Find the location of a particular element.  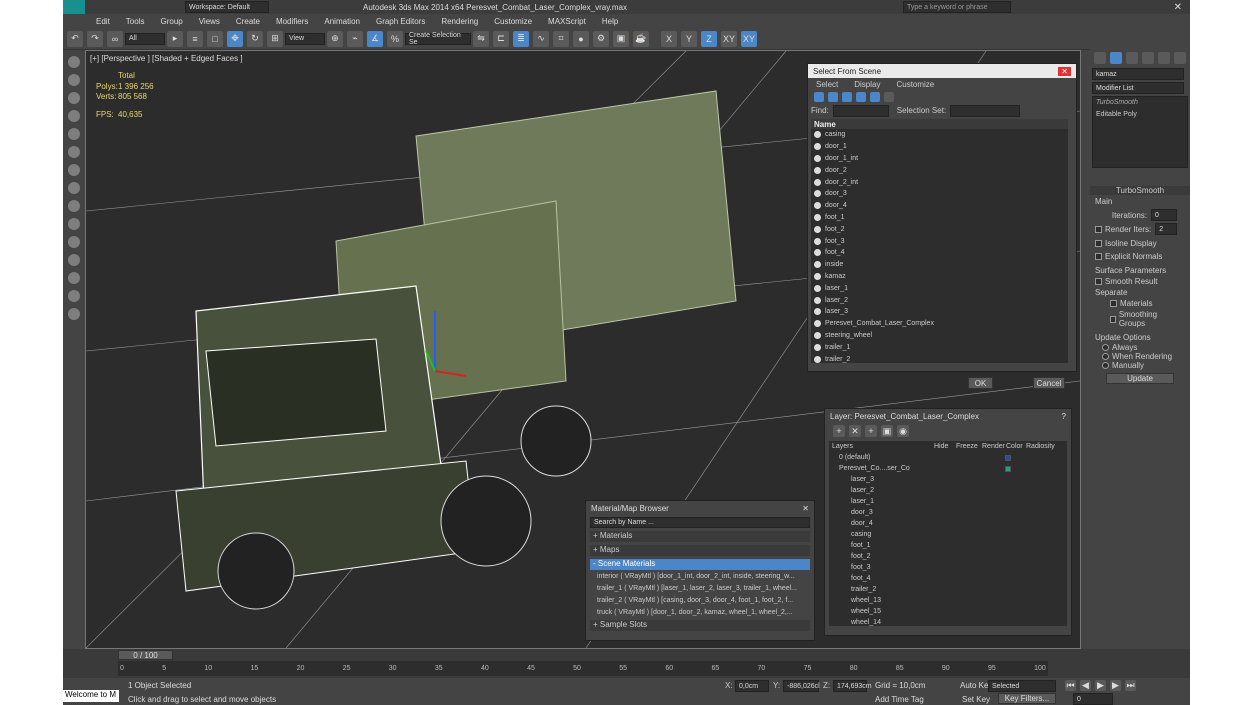

layer-row: wheel_15 is located at coordinates (948, 611).